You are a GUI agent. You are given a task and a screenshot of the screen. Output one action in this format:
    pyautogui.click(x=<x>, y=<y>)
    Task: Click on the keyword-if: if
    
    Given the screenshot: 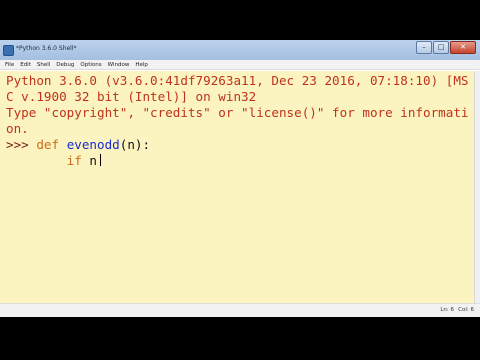 What is the action you would take?
    pyautogui.click(x=74, y=160)
    